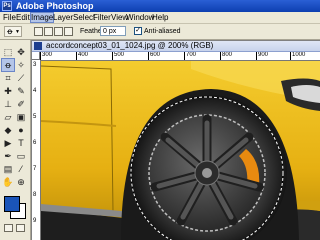 The width and height of the screenshot is (320, 240). Describe the element at coordinates (191, 55) in the screenshot. I see `ruler-label: 700` at that location.